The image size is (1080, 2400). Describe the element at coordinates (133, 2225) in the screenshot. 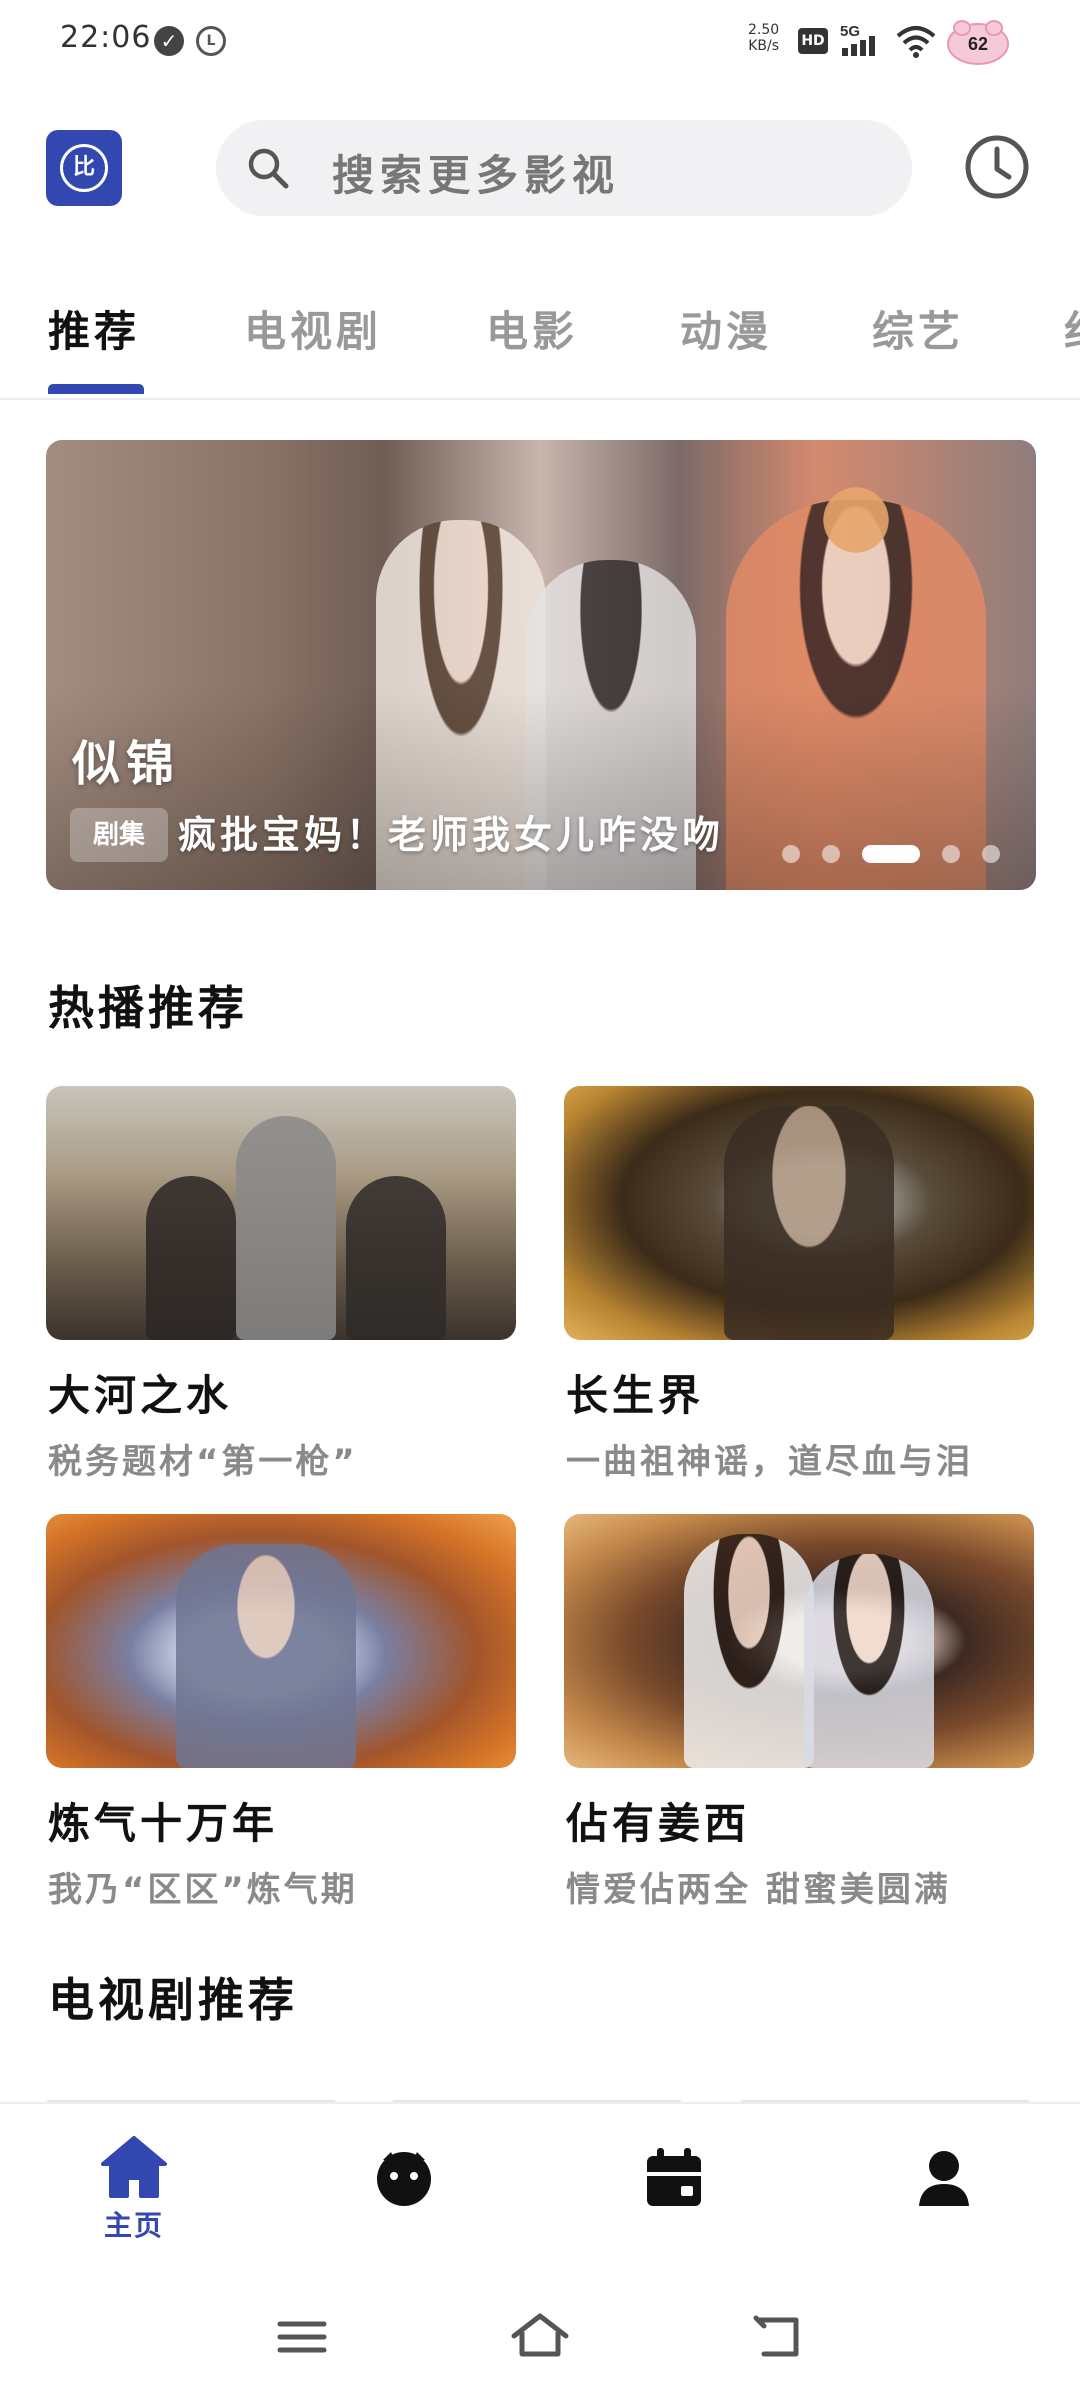

I see `nav-home-label: 主页` at that location.